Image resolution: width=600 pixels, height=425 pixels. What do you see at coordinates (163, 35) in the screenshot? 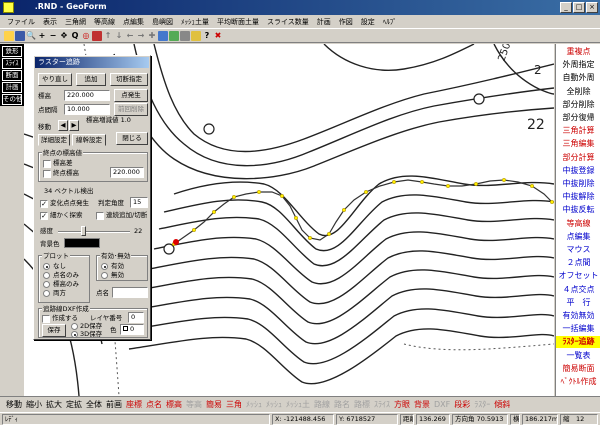
I see `grid-icon` at bounding box center [163, 35].